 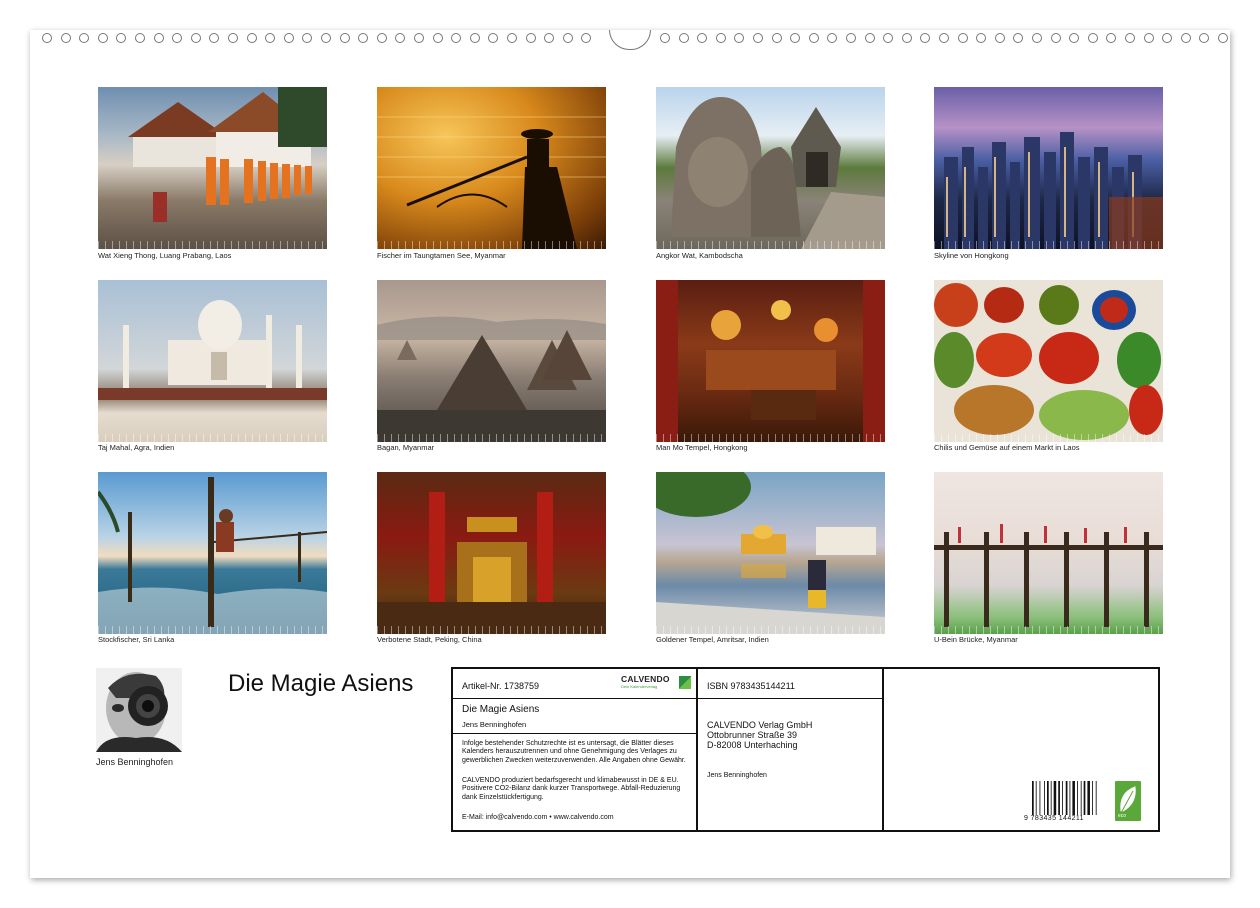 I want to click on article-number: Artikel-Nr. 1738759, so click(x=501, y=686).